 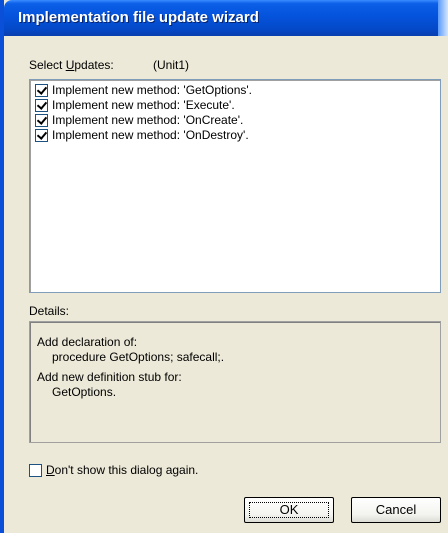 I want to click on title-bar-edge, so click(x=443, y=18).